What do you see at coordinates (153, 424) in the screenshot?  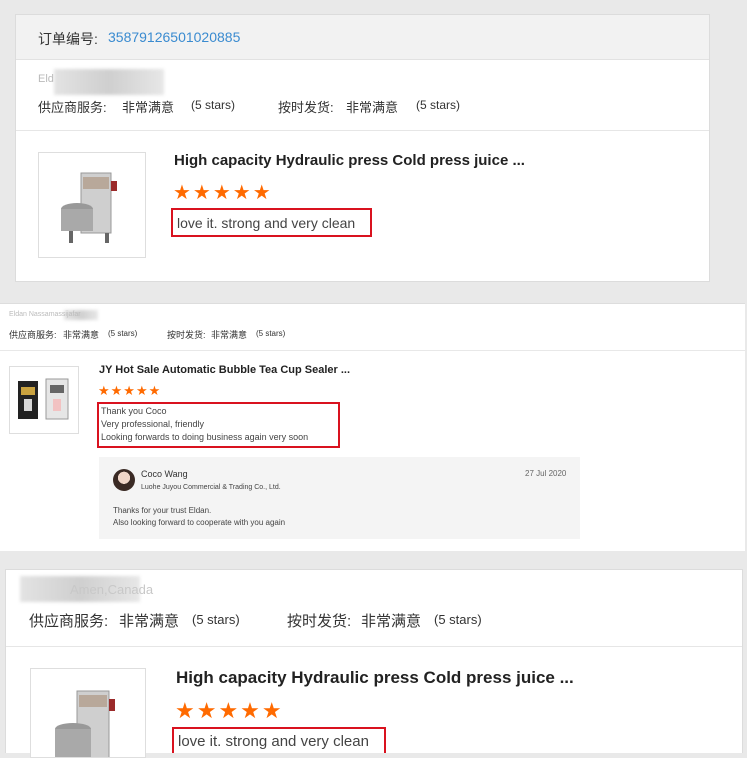 I see `review-line: Very professional, friendly` at bounding box center [153, 424].